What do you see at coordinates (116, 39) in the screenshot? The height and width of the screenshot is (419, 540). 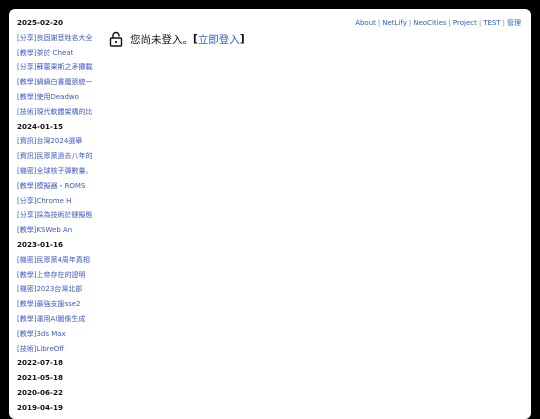 I see `lock-icon` at bounding box center [116, 39].